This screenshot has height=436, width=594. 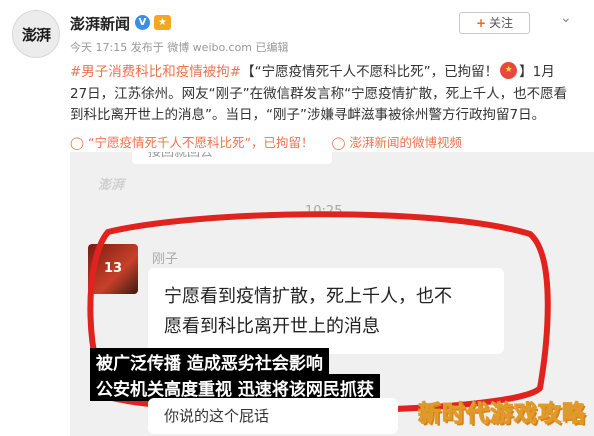 I want to click on follow-label: 关注, so click(x=501, y=23).